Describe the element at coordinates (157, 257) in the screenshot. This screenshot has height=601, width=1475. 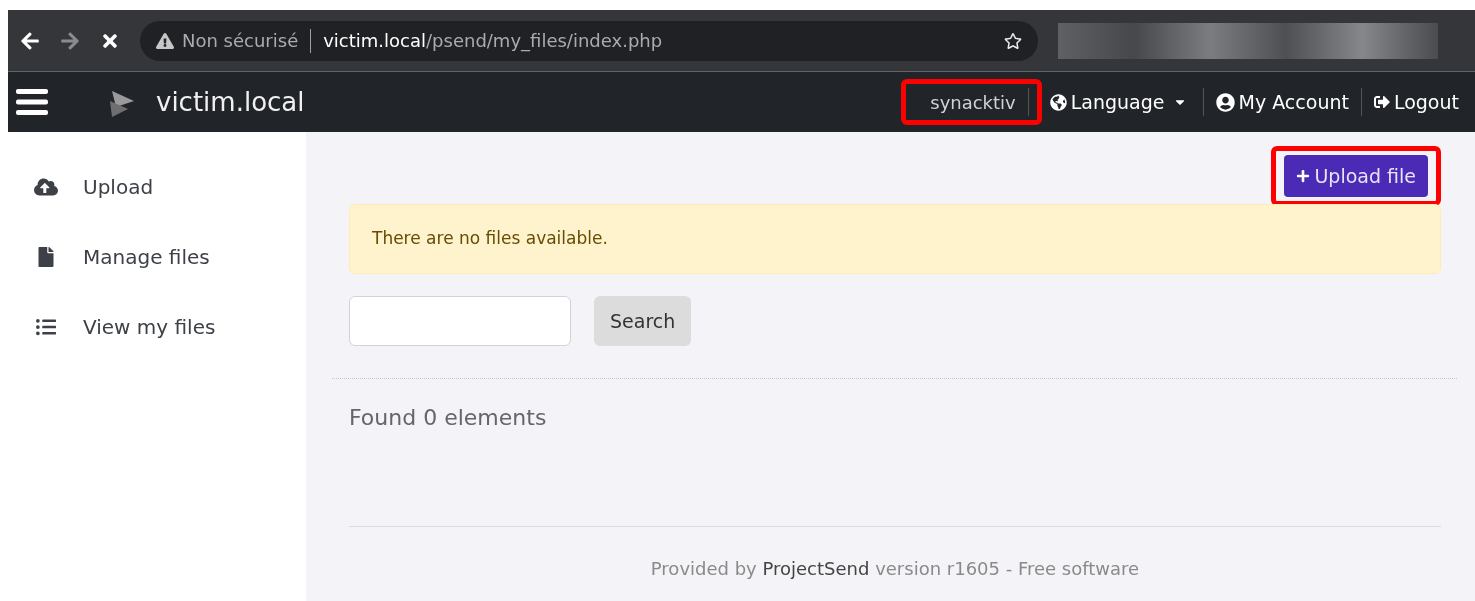
I see `sidebar-item: Manage files` at that location.